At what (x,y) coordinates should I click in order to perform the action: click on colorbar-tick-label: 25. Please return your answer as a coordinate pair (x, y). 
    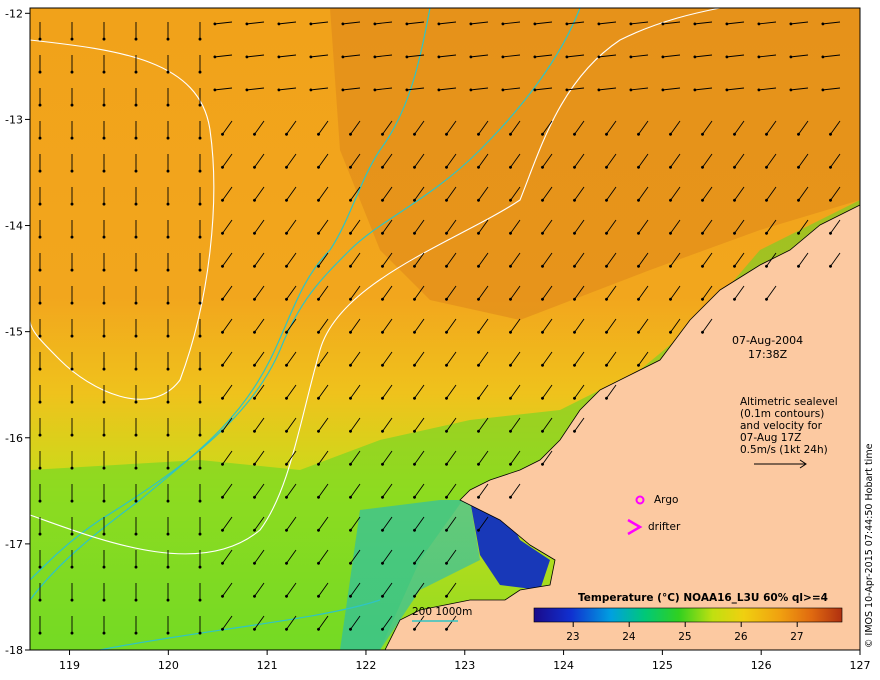
    Looking at the image, I should click on (685, 637).